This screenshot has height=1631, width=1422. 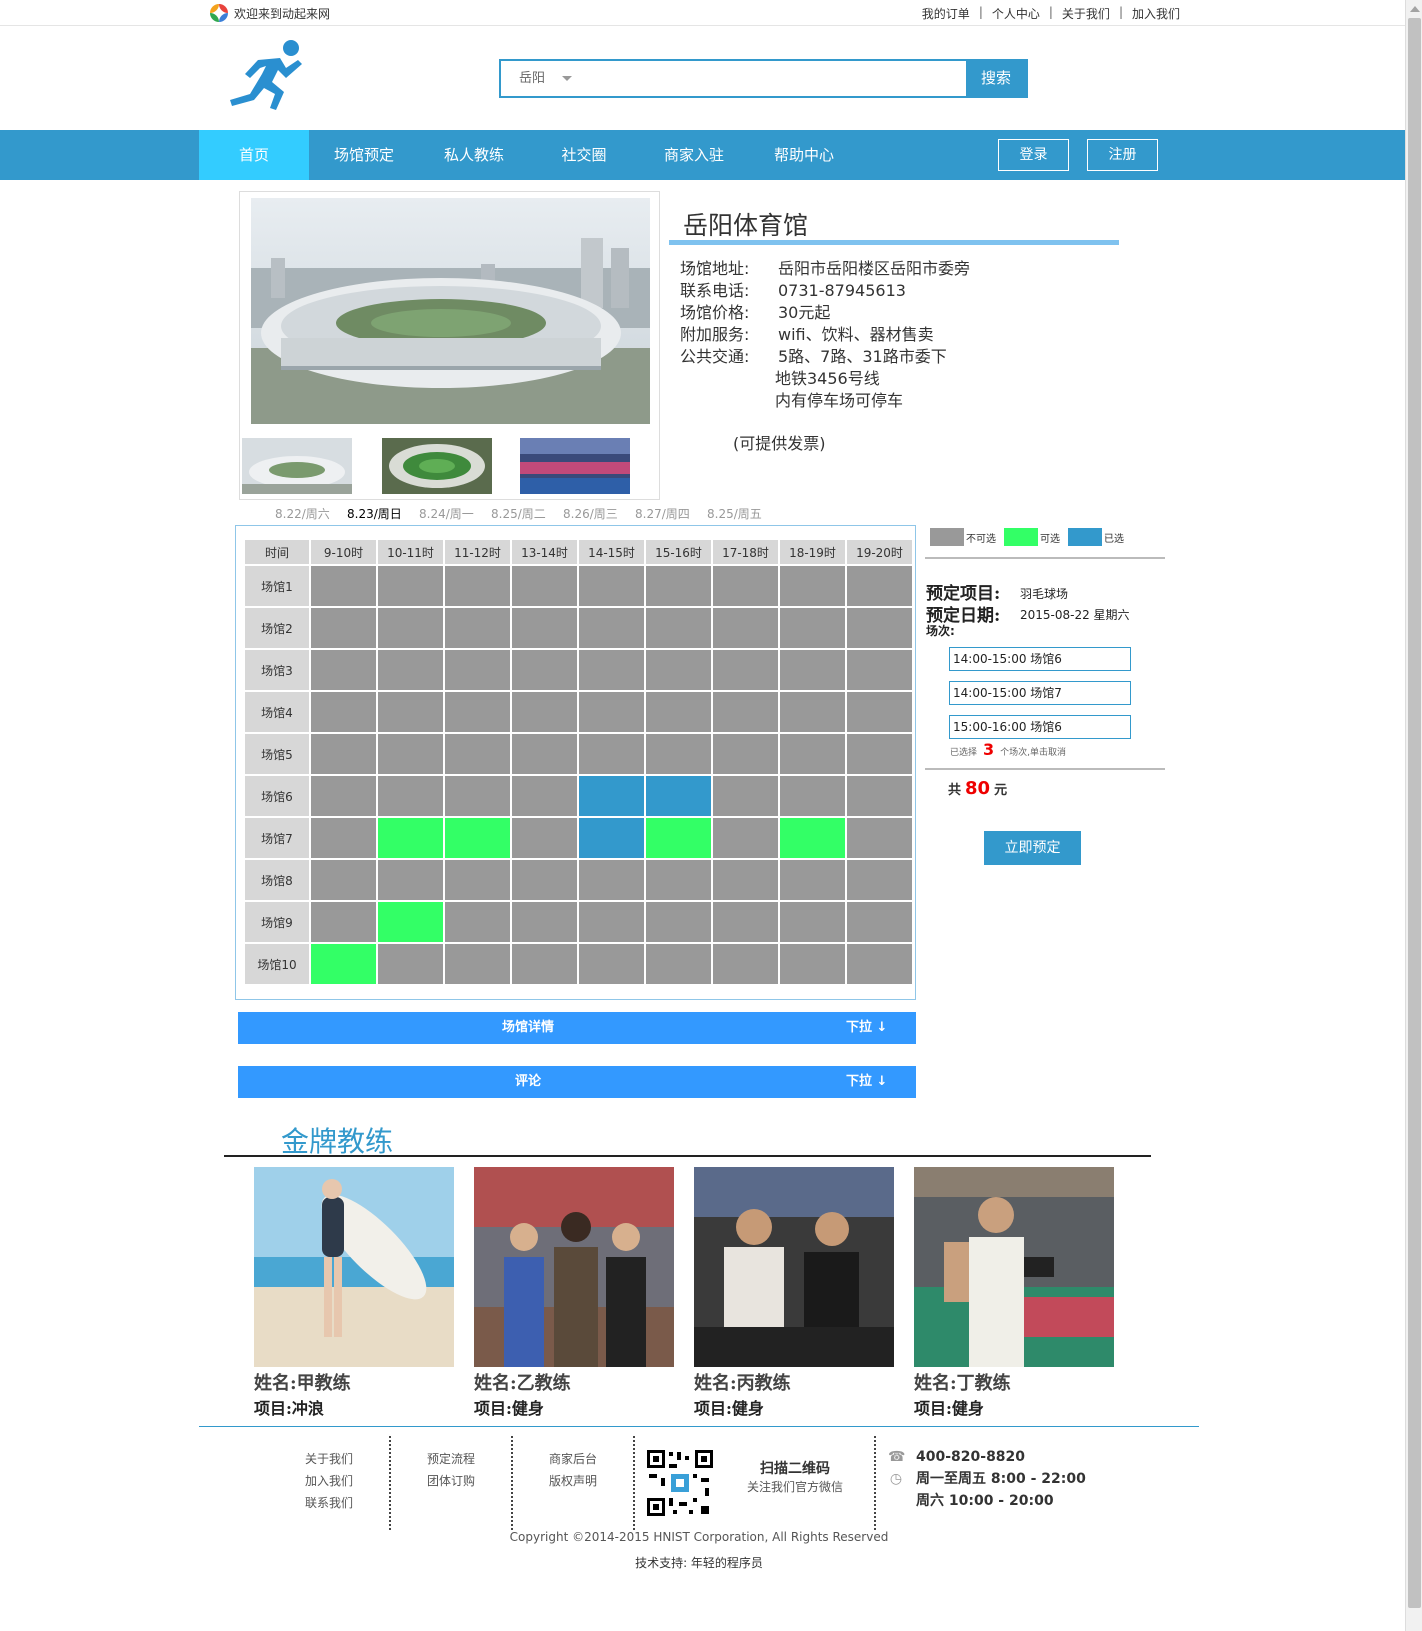 I want to click on dropdown-title: 场馆详情, so click(x=527, y=1027).